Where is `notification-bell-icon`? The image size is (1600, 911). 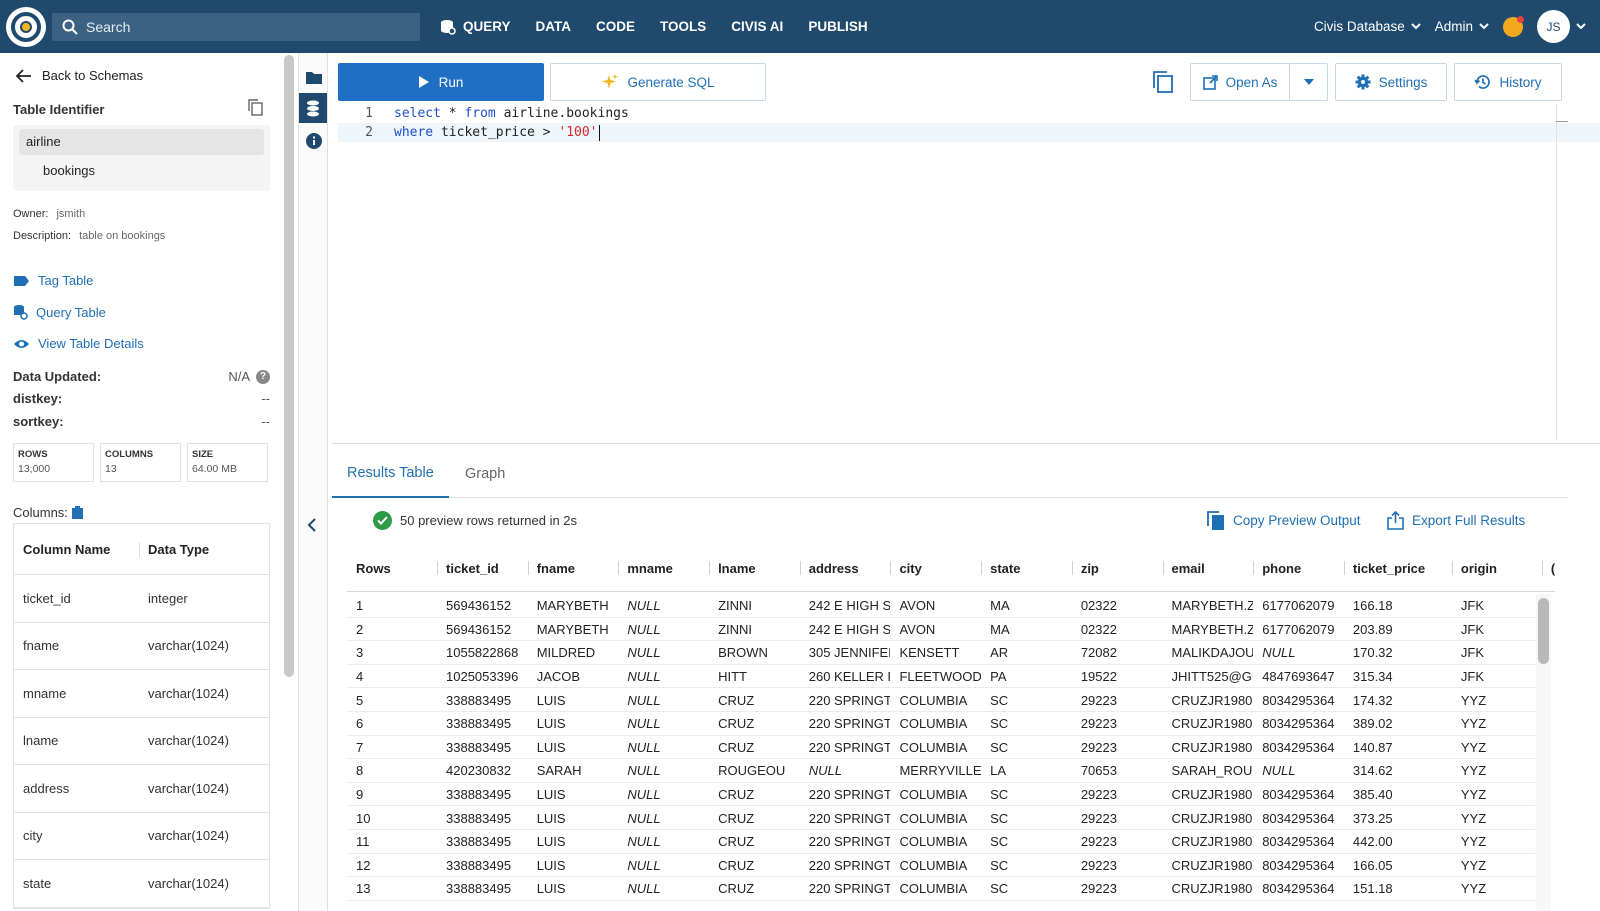 notification-bell-icon is located at coordinates (1513, 26).